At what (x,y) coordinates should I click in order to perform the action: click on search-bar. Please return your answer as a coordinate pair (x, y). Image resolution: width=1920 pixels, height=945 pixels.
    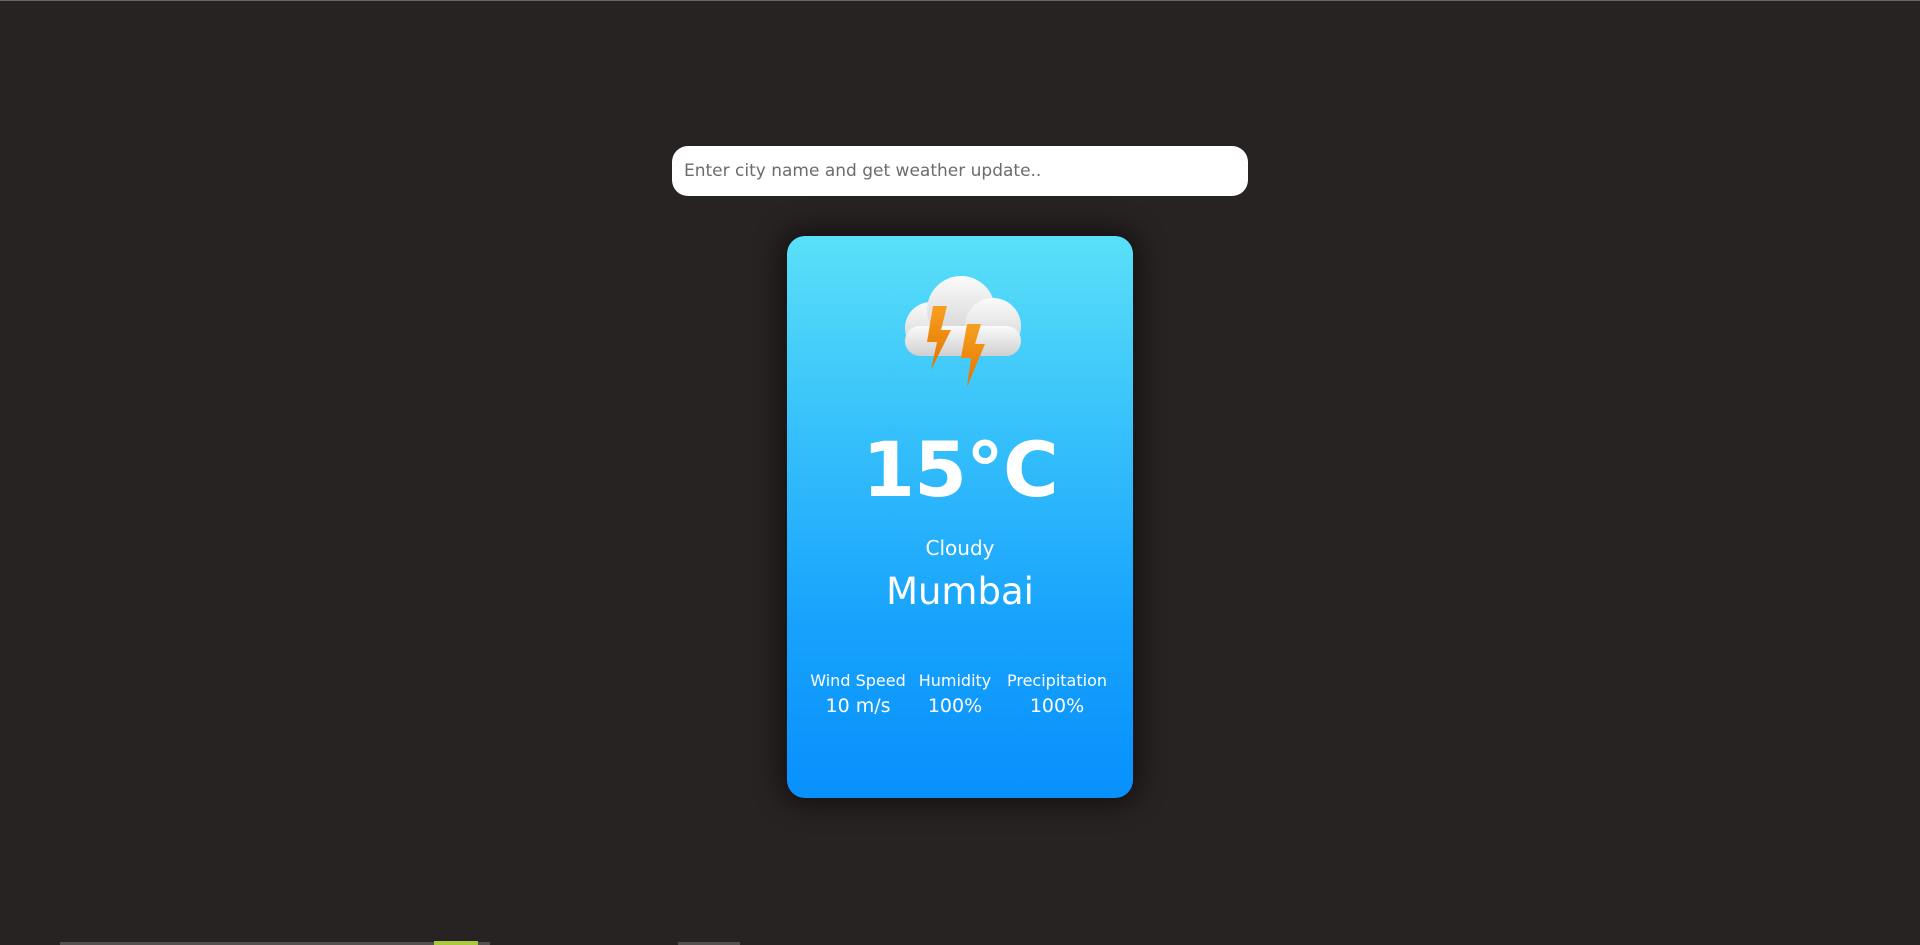
    Looking at the image, I should click on (960, 171).